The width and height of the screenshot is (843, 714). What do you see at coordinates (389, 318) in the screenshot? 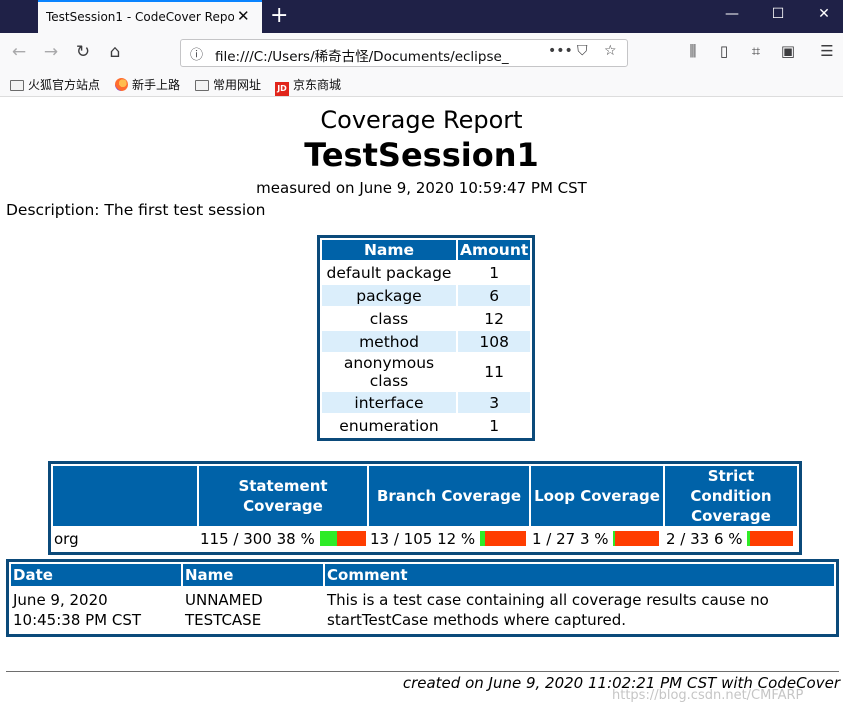
I see `summary-name: class` at bounding box center [389, 318].